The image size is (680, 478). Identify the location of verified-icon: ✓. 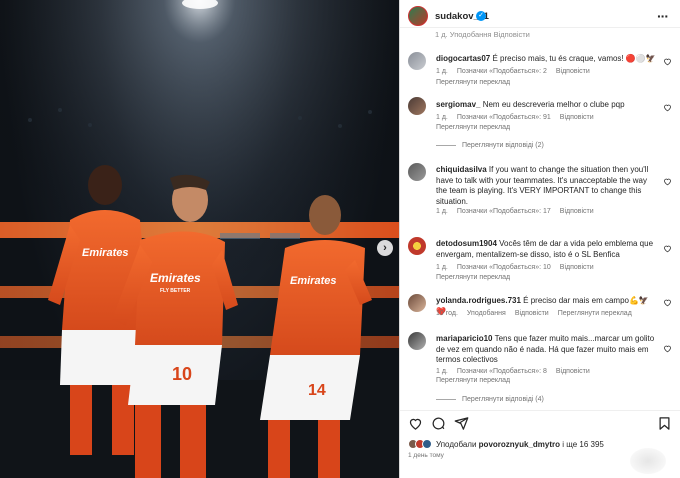
(481, 16).